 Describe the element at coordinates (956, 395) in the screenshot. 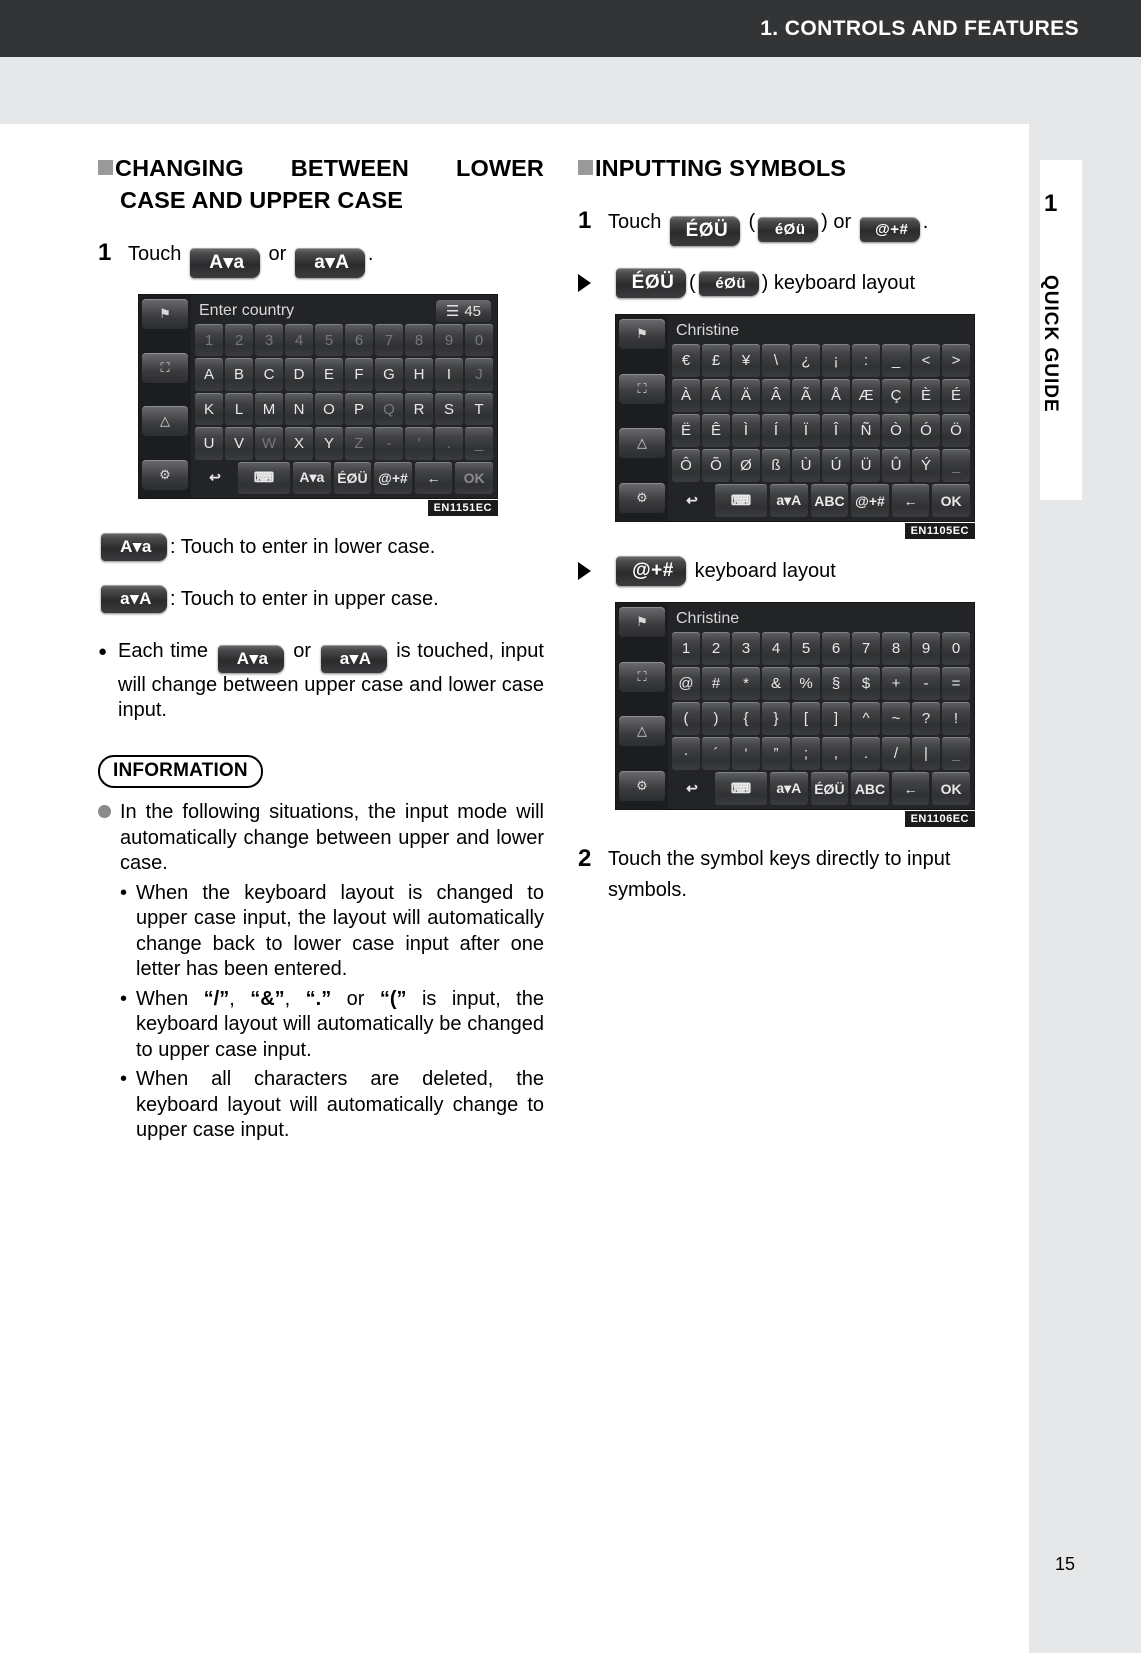

I see `key: É` at that location.